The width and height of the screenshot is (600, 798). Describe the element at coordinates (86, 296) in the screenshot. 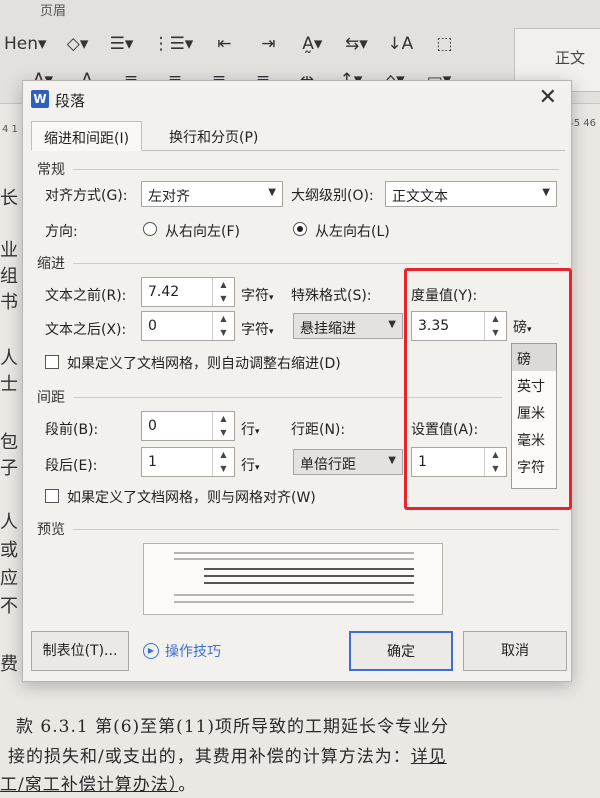

I see `indent-before-label: 文本之前(R):` at that location.